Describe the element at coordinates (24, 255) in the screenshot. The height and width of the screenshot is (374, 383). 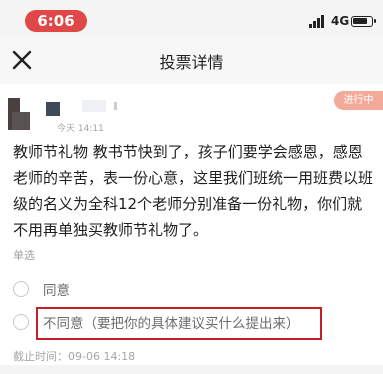
I see `vote-type-label: 单选` at that location.